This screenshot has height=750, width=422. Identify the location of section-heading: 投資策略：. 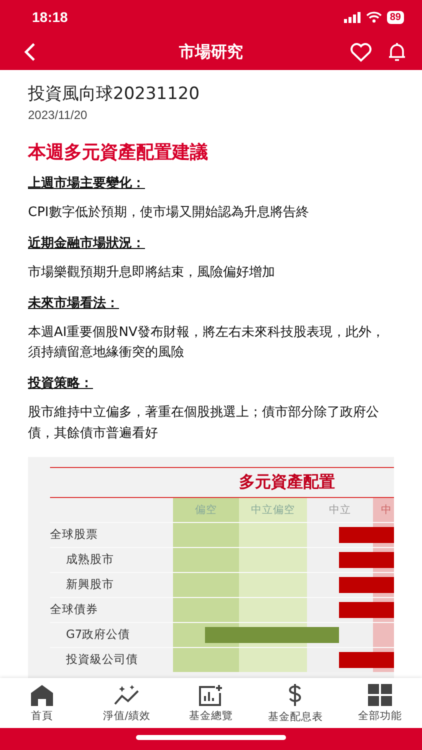
(61, 383).